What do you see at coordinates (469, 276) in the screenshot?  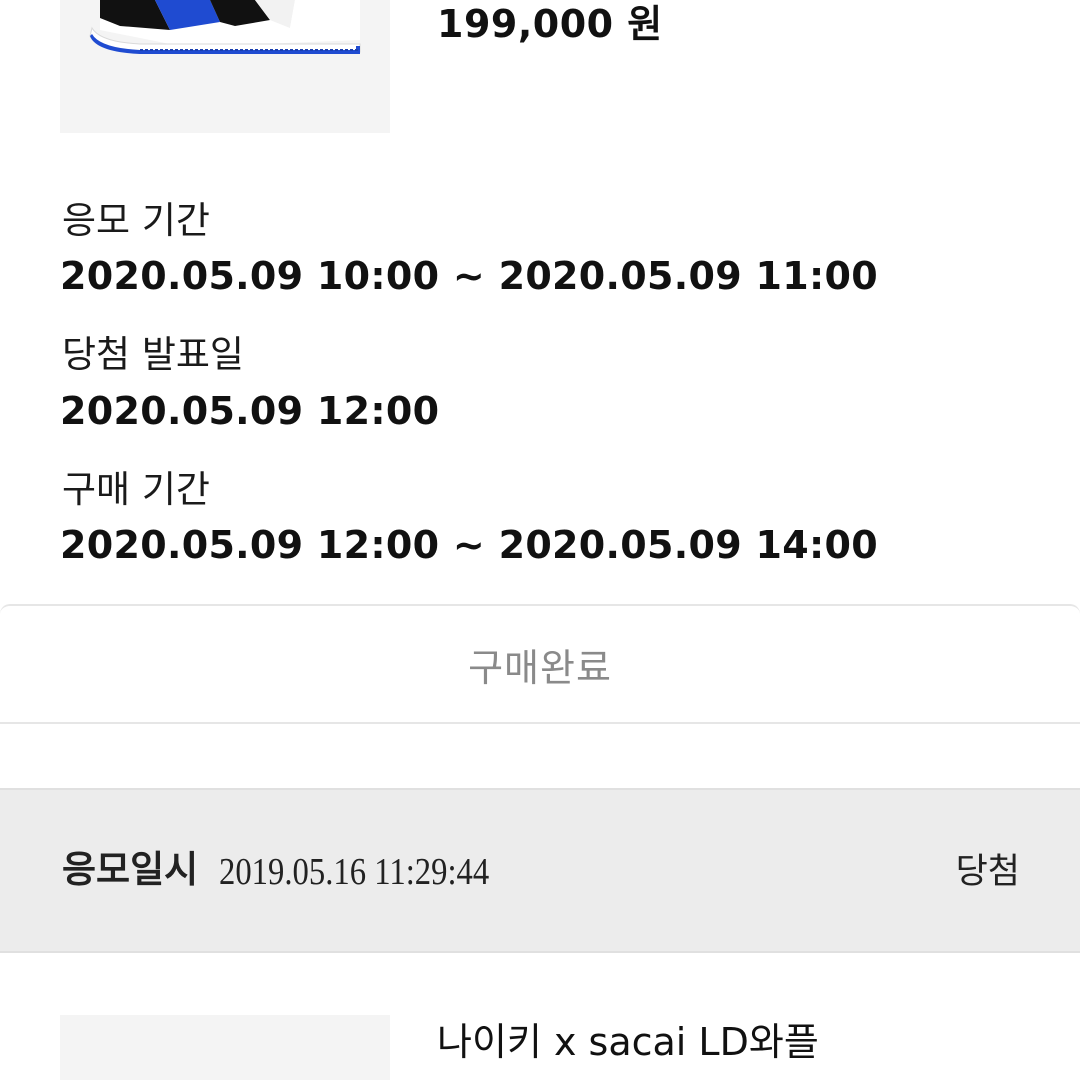 I see `entry-period-value: 2020.05.09 10:00 ~ 2020.05.09 11:00` at bounding box center [469, 276].